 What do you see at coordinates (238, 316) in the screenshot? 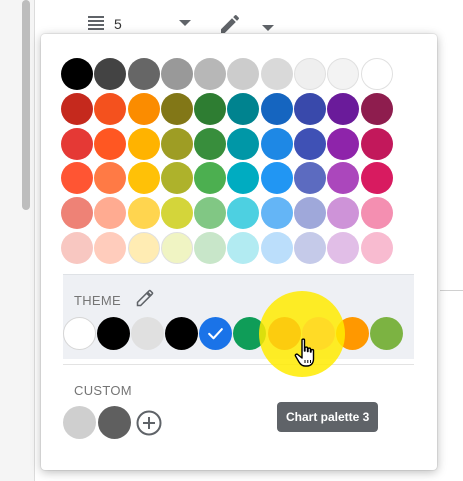
I see `theme-section: THEME` at bounding box center [238, 316].